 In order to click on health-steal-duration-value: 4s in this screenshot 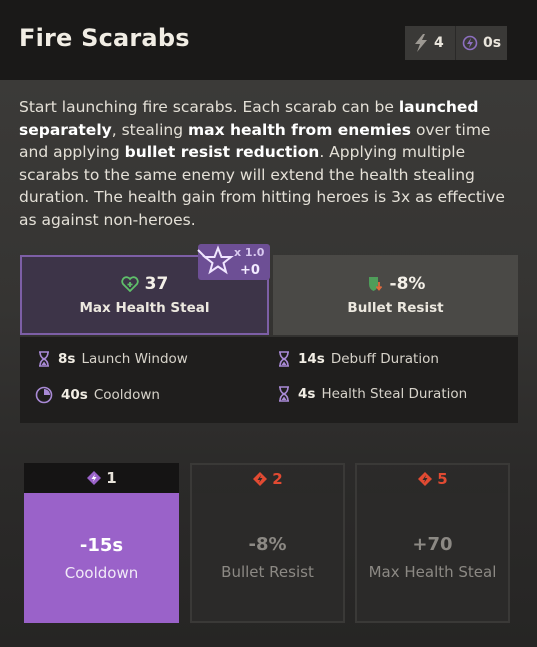, I will do `click(307, 394)`.